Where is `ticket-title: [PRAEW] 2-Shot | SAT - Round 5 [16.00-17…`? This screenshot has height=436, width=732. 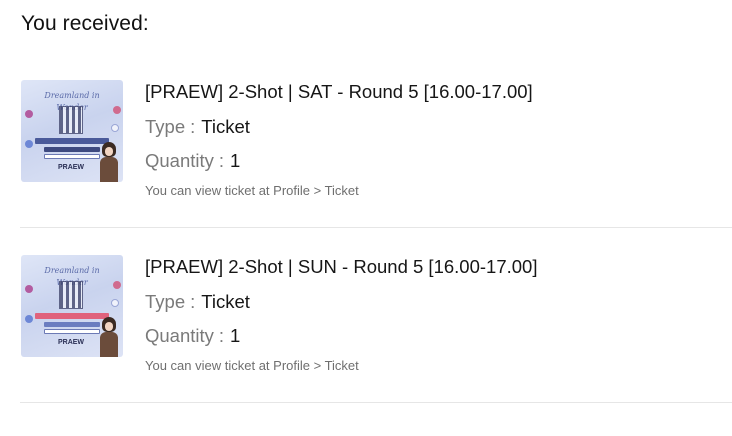 ticket-title: [PRAEW] 2-Shot | SAT - Round 5 [16.00-17… is located at coordinates (339, 91).